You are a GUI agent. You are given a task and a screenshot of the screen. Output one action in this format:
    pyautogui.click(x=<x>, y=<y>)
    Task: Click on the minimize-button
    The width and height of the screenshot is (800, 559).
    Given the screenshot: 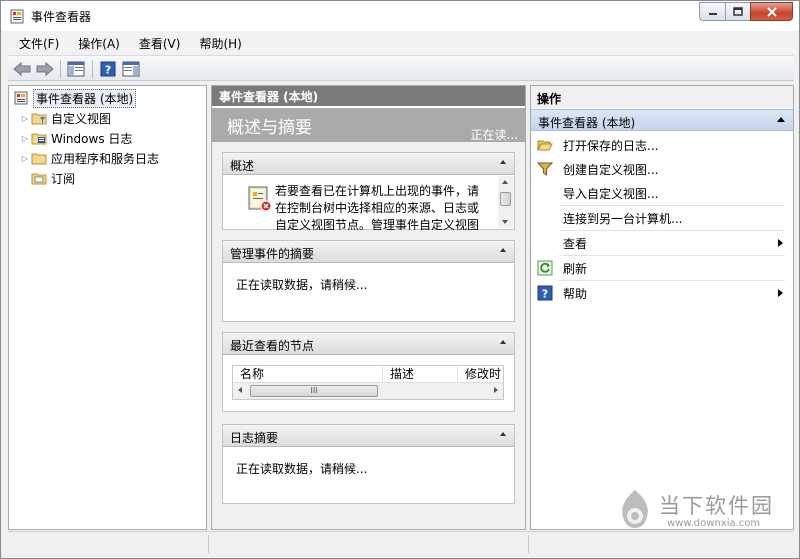 What is the action you would take?
    pyautogui.click(x=712, y=11)
    